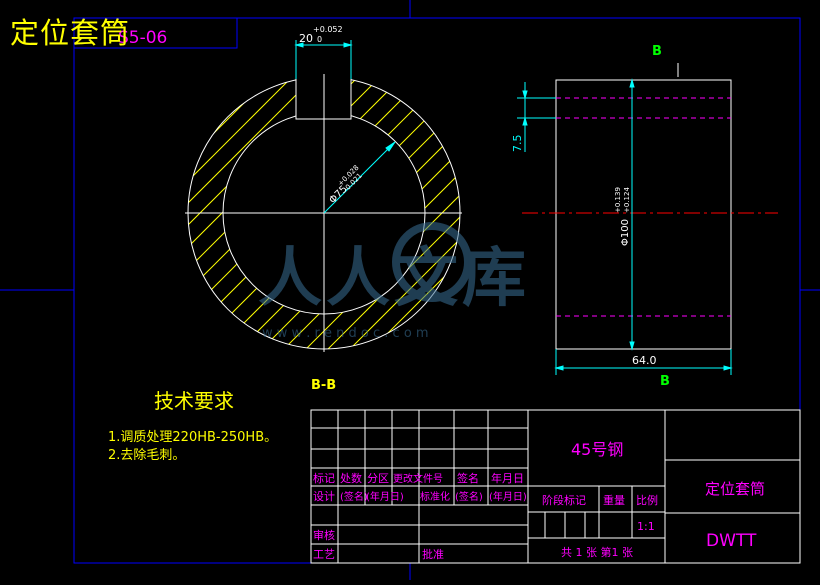 This screenshot has width=820, height=585. Describe the element at coordinates (319, 39) in the screenshot. I see `keyway-tol-lower: 0` at that location.